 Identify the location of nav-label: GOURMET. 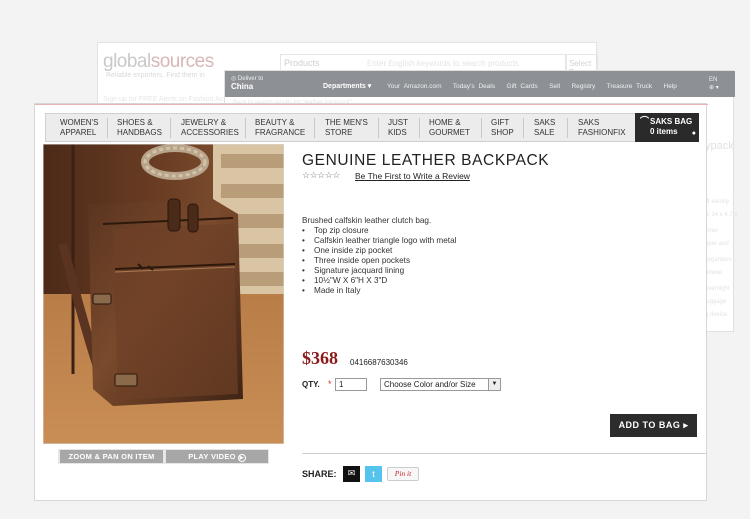
(449, 132).